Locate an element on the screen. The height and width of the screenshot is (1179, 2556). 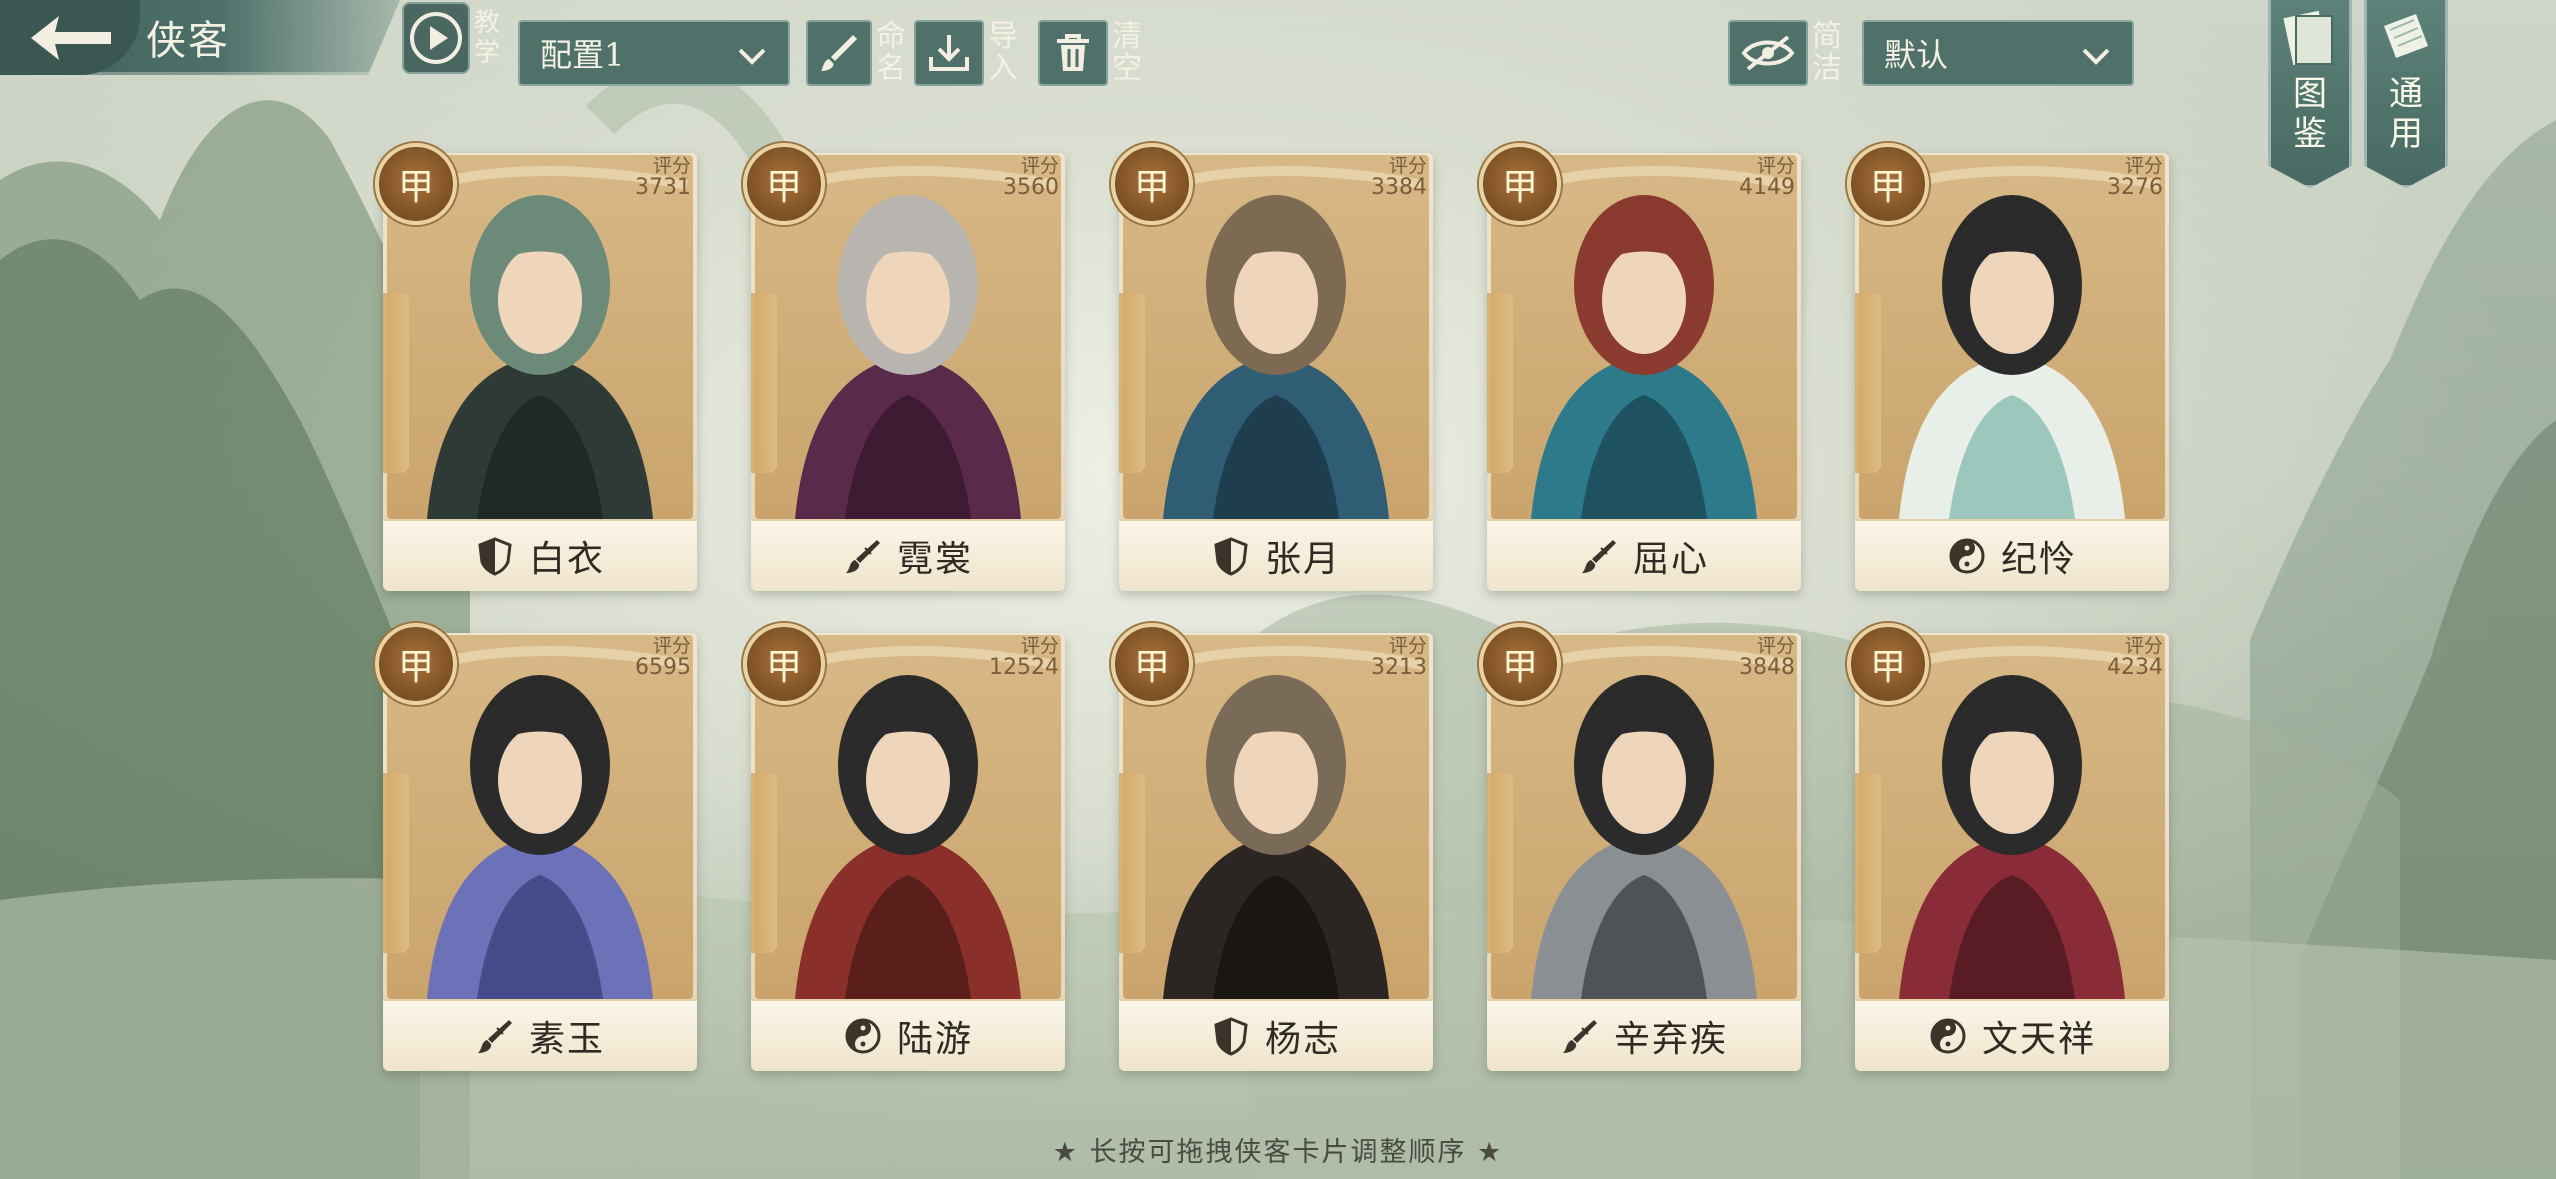
download-icon is located at coordinates (949, 53).